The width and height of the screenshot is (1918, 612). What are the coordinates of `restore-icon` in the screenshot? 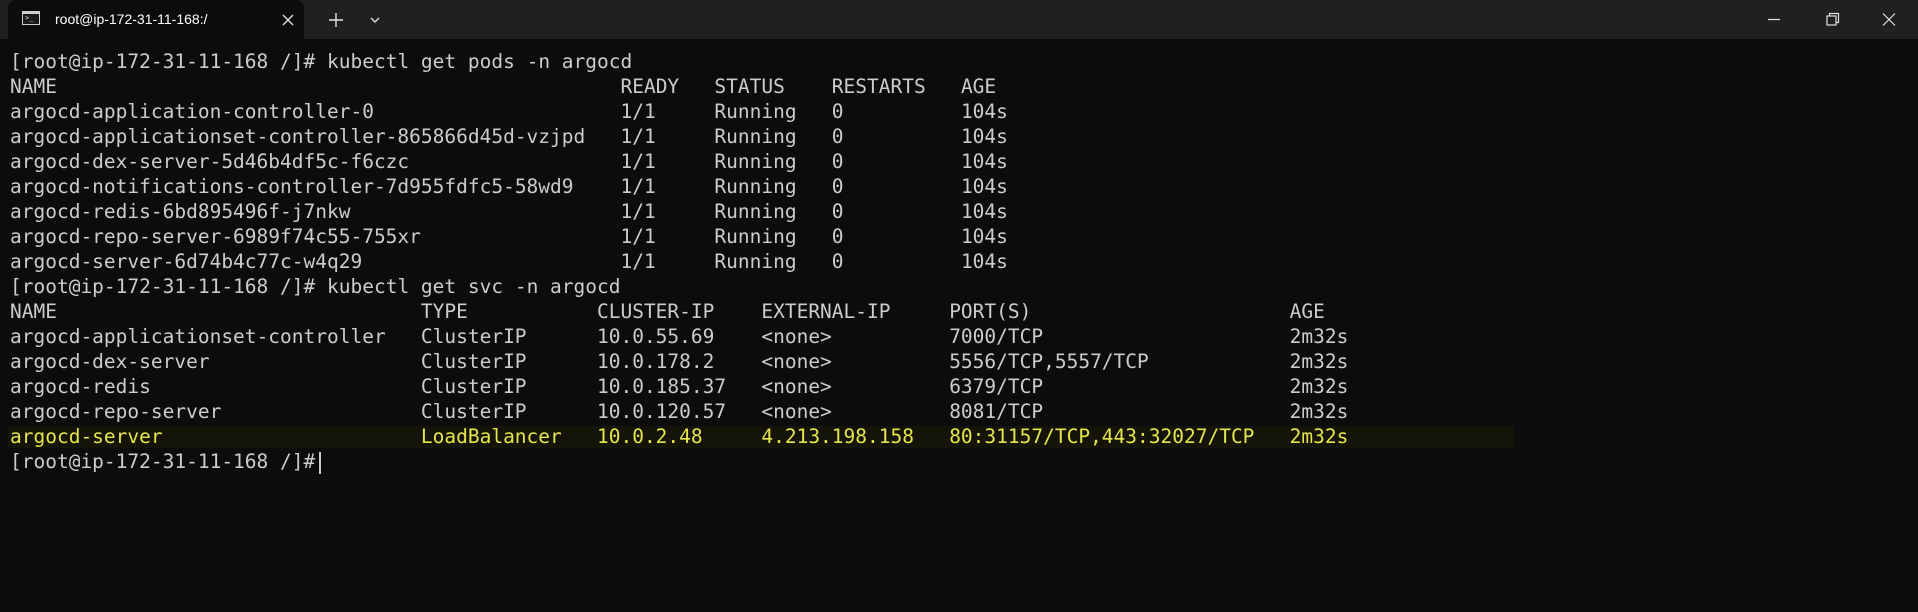 It's located at (1833, 19).